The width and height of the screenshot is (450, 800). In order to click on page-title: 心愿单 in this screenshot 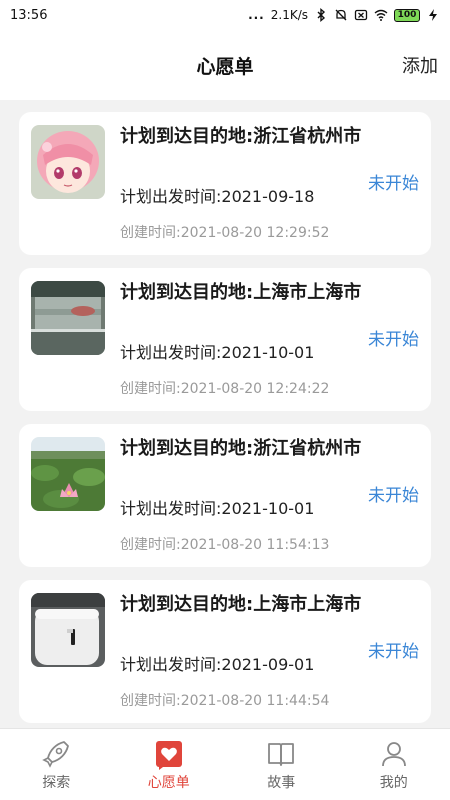, I will do `click(225, 66)`.